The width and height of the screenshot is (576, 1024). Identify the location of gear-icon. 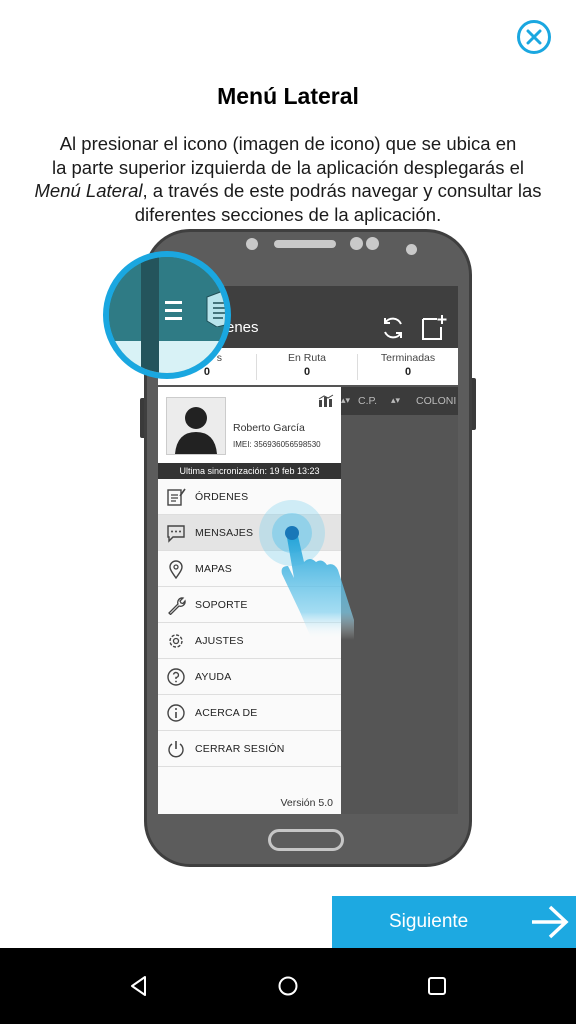
(176, 641).